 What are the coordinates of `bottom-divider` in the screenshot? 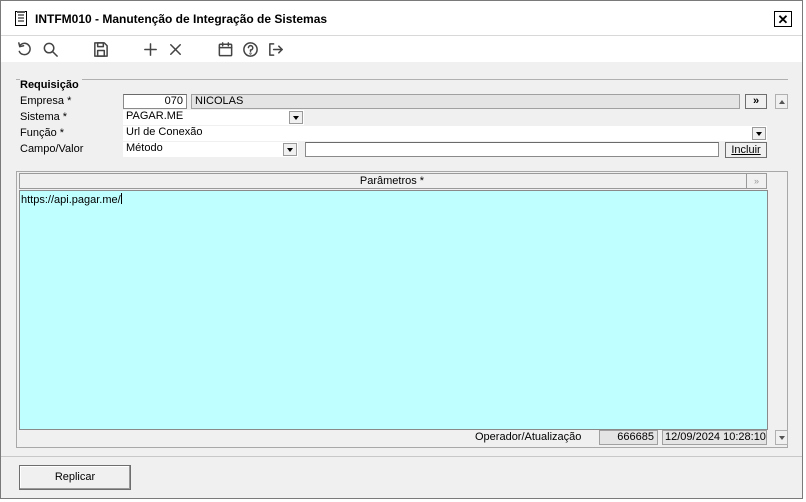 It's located at (401, 456).